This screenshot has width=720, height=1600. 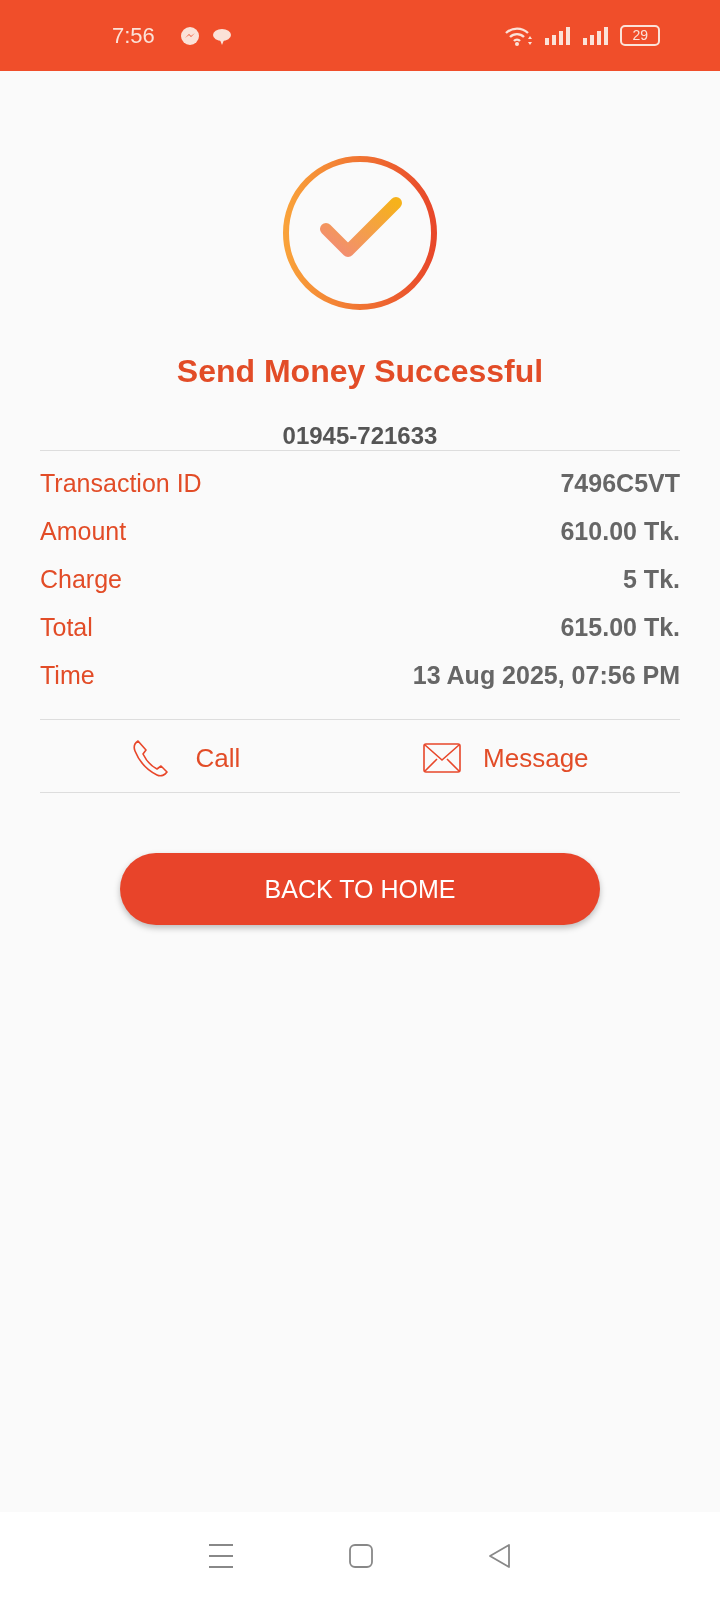 What do you see at coordinates (360, 889) in the screenshot?
I see `back-to-home-button: BACK TO HOME` at bounding box center [360, 889].